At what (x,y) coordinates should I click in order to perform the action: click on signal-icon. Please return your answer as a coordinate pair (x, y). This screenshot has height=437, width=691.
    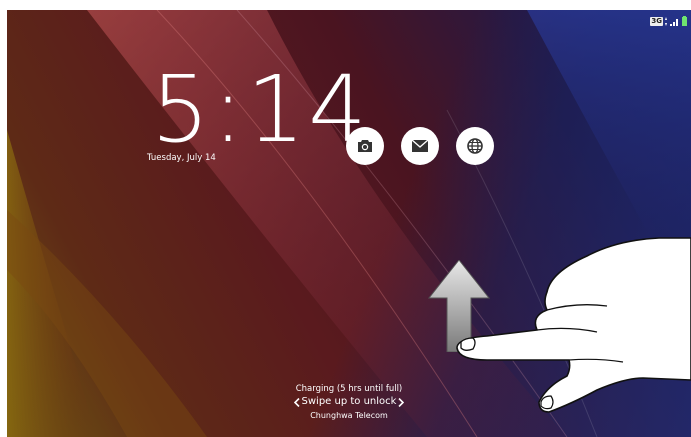
    Looking at the image, I should click on (674, 22).